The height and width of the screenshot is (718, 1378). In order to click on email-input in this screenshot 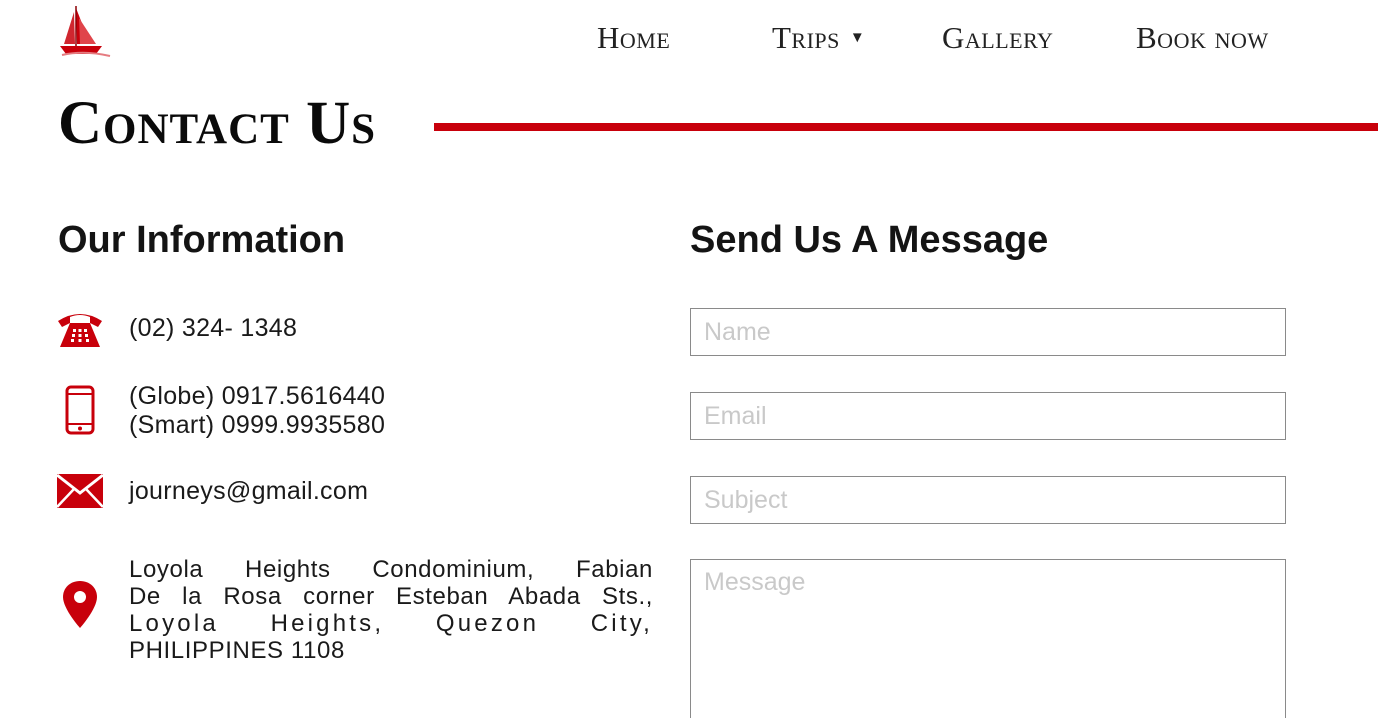, I will do `click(988, 416)`.